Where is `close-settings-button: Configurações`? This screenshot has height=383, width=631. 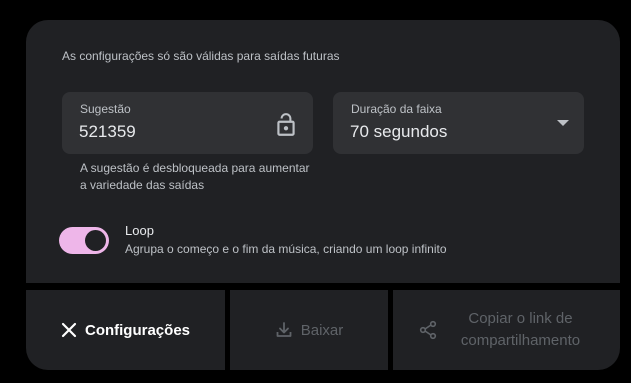
close-settings-button: Configurações is located at coordinates (125, 330).